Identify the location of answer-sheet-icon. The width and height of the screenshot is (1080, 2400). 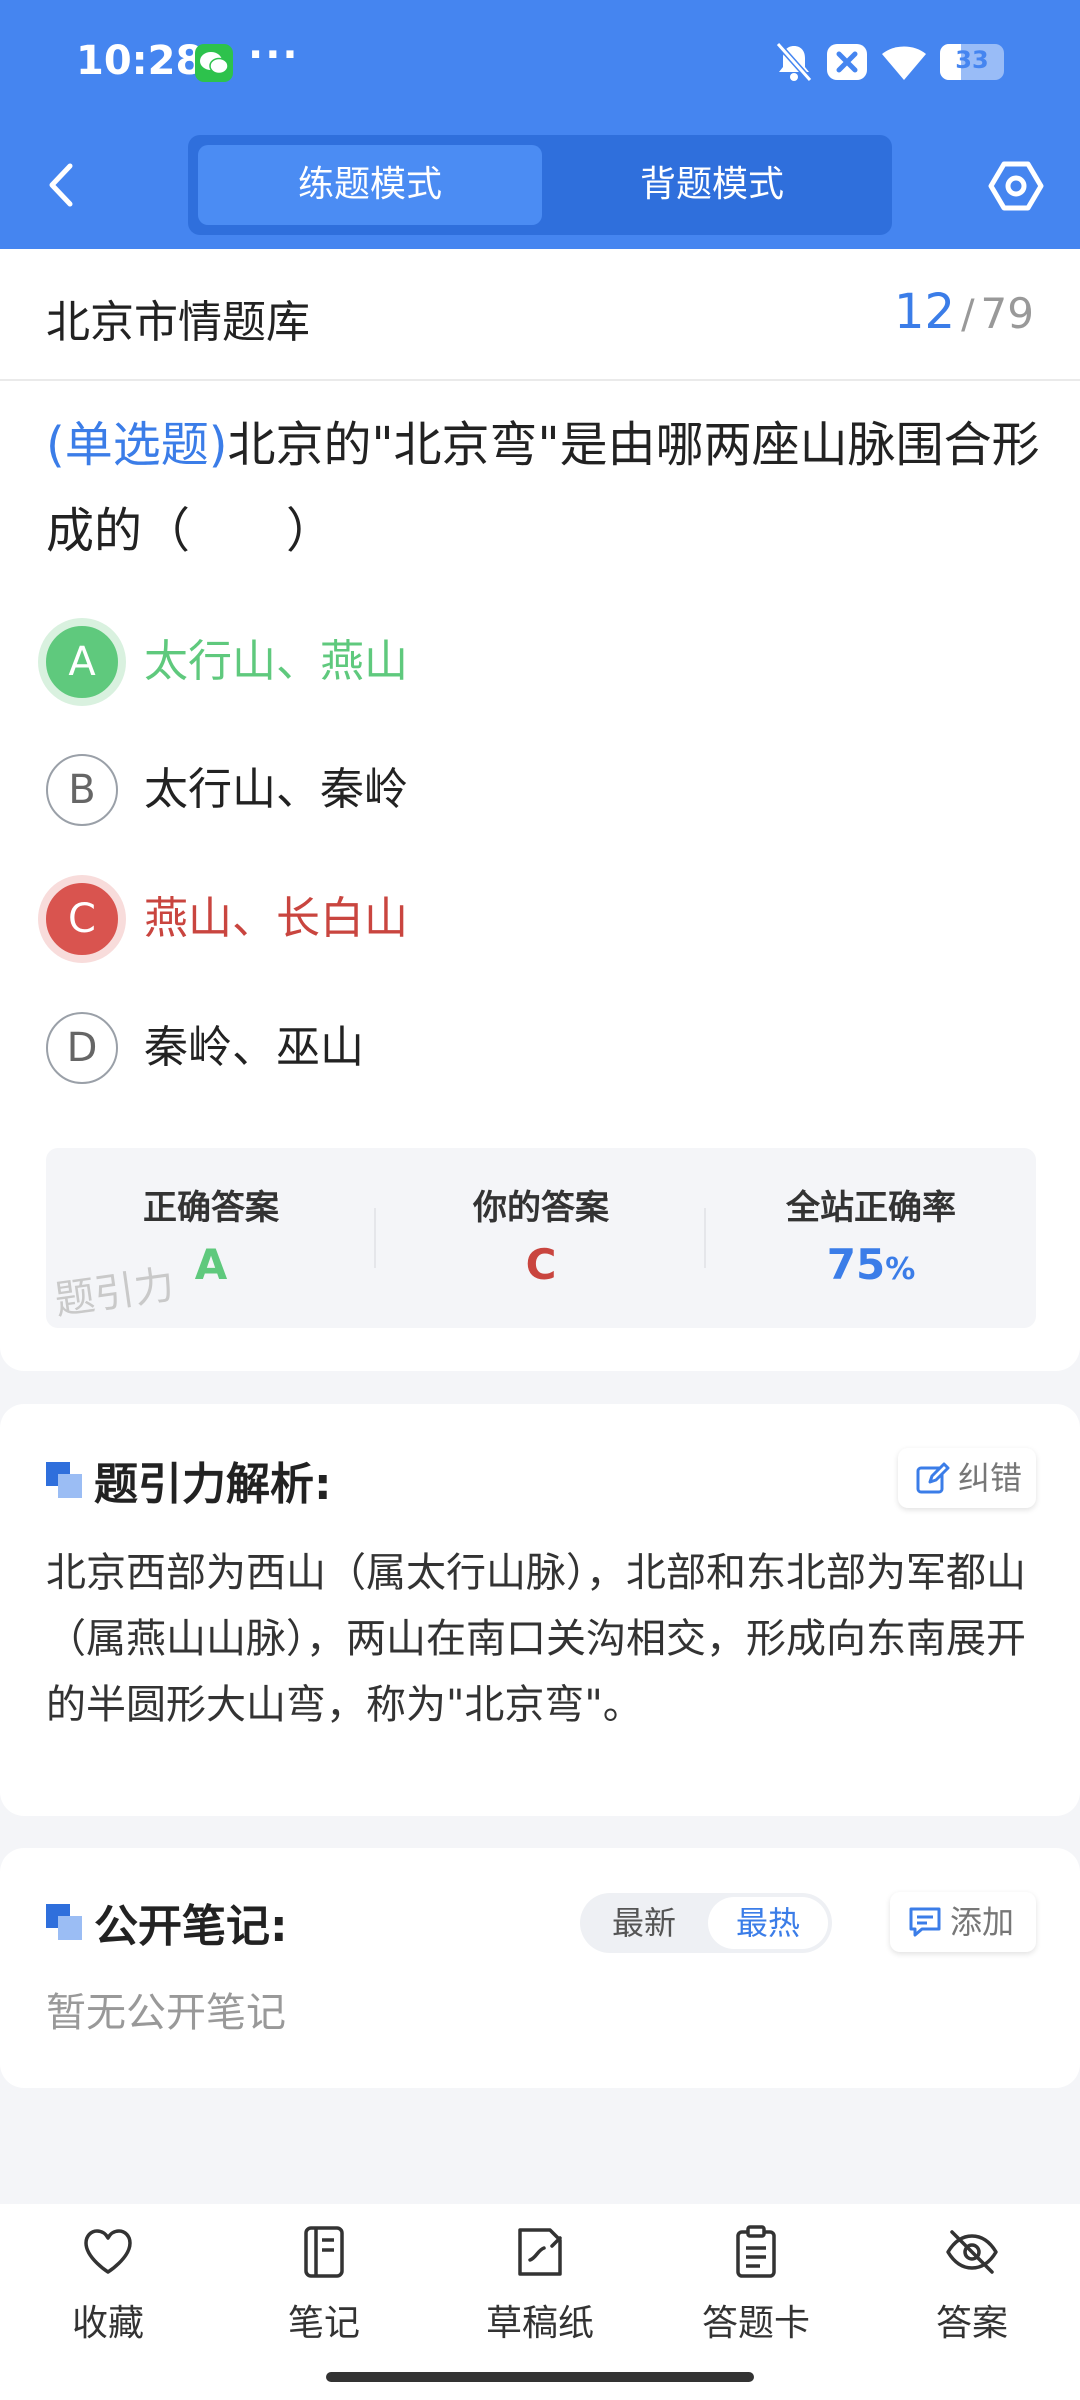
(756, 2251).